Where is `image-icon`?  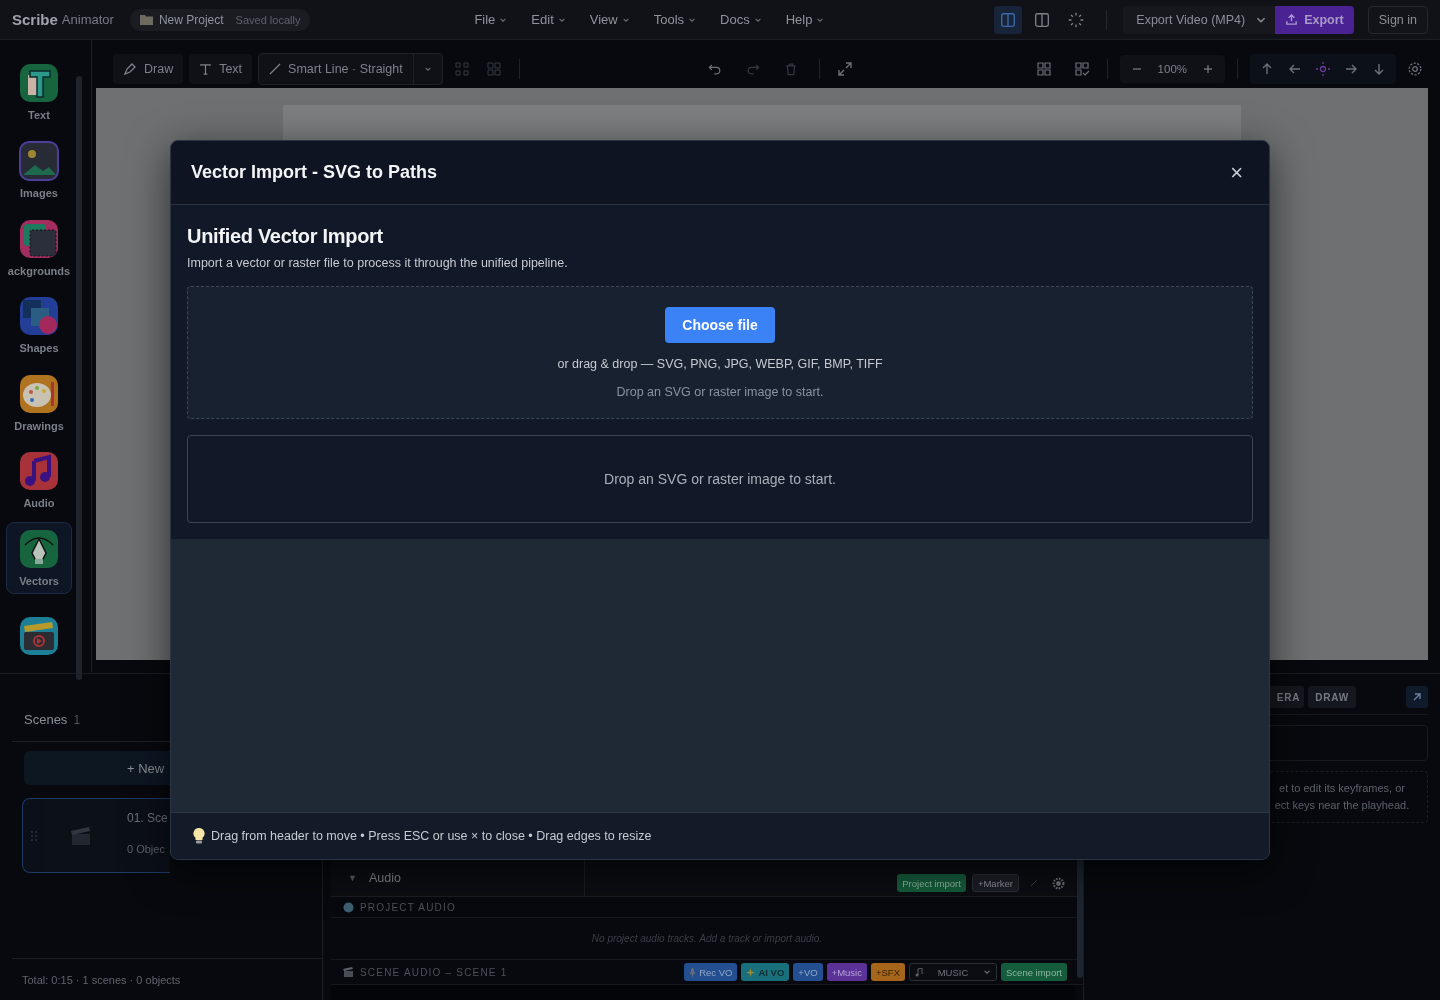
image-icon is located at coordinates (39, 160).